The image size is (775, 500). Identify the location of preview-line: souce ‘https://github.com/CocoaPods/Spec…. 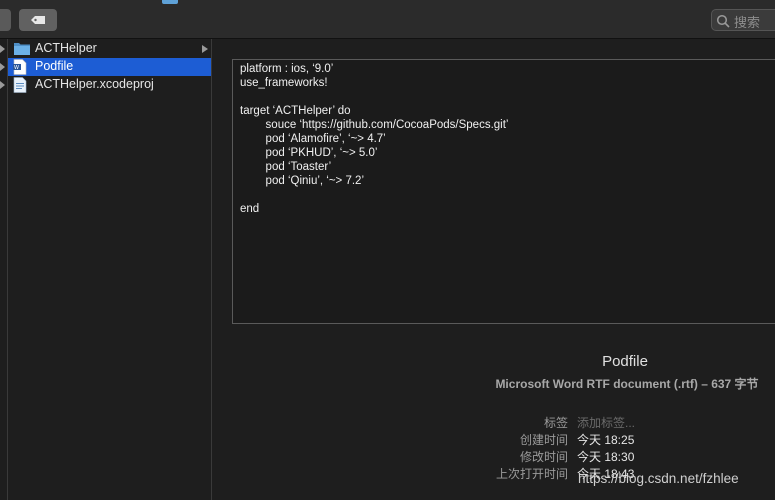
(374, 125).